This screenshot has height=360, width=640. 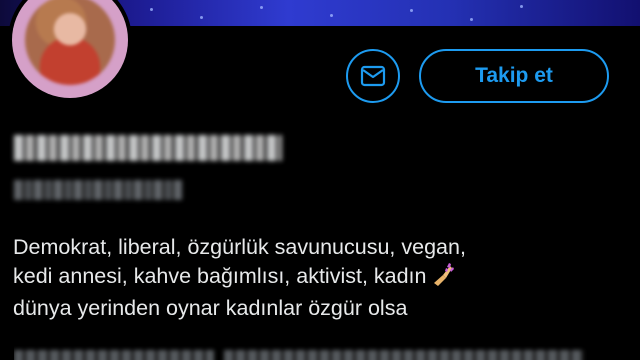 I want to click on avatar-photo-blurred, so click(x=70, y=43).